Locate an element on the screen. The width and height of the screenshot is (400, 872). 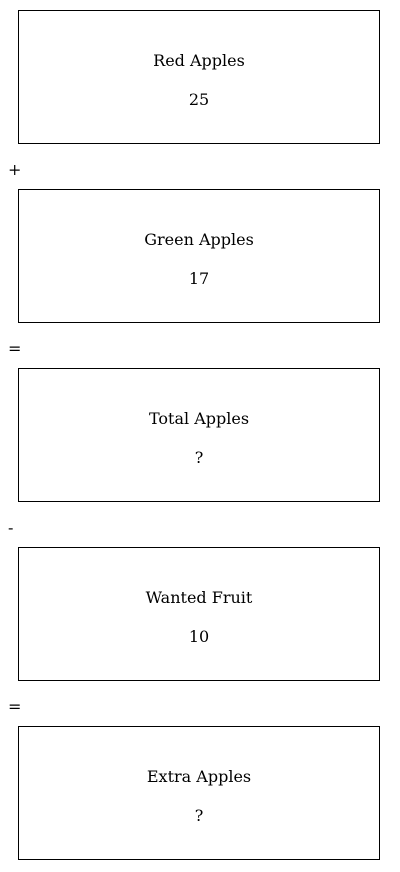
box-value: 10 is located at coordinates (199, 636).